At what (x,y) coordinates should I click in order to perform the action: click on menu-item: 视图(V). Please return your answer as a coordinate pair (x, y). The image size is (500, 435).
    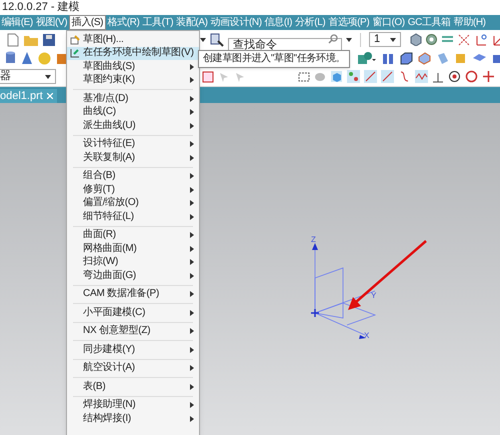
    Looking at the image, I should click on (51, 22).